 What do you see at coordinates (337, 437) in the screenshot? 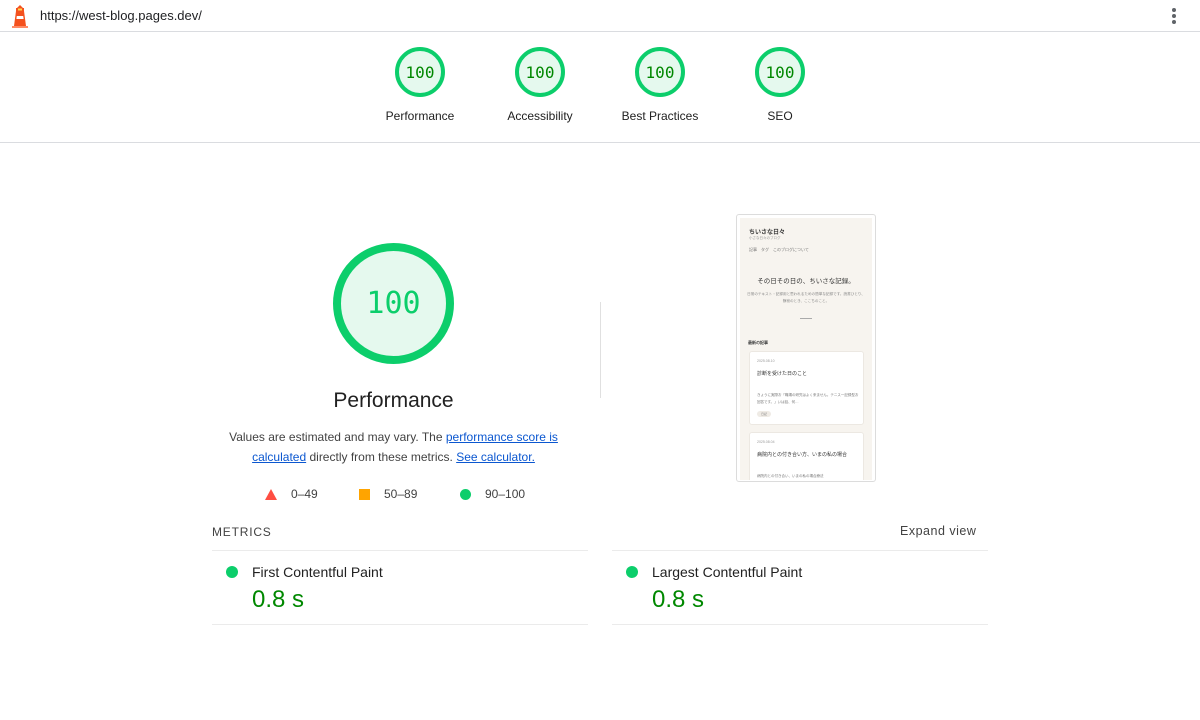
I see `desc-text: Values are estimated and may vary. The` at bounding box center [337, 437].